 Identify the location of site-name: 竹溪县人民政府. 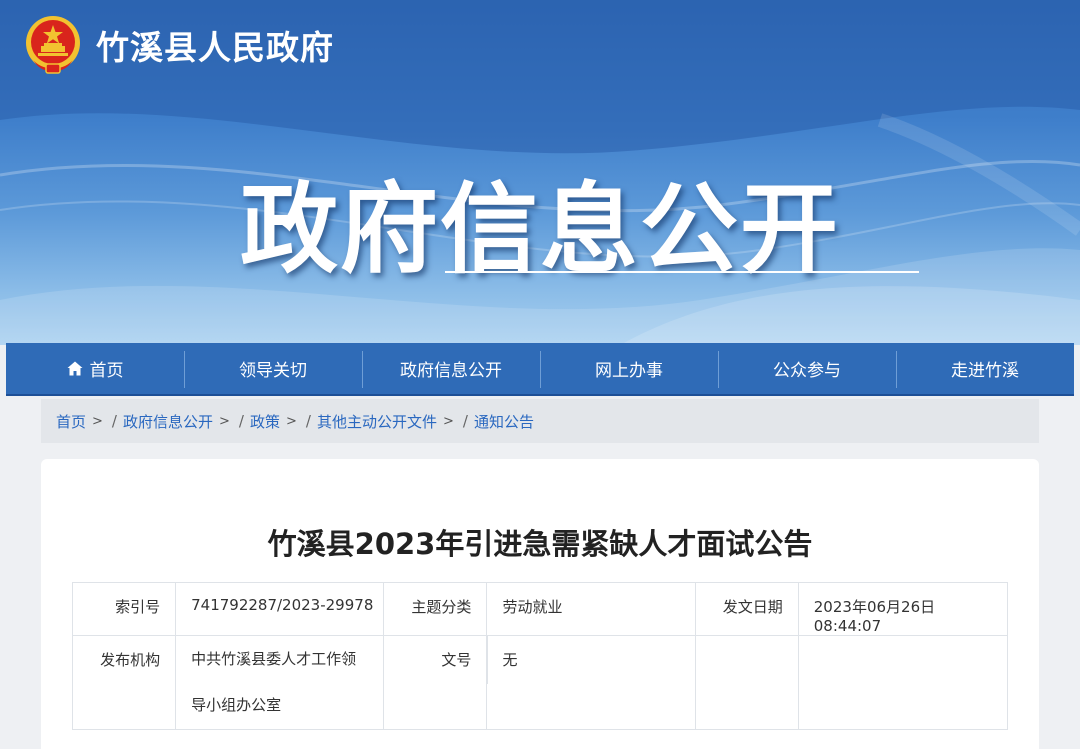
(215, 45).